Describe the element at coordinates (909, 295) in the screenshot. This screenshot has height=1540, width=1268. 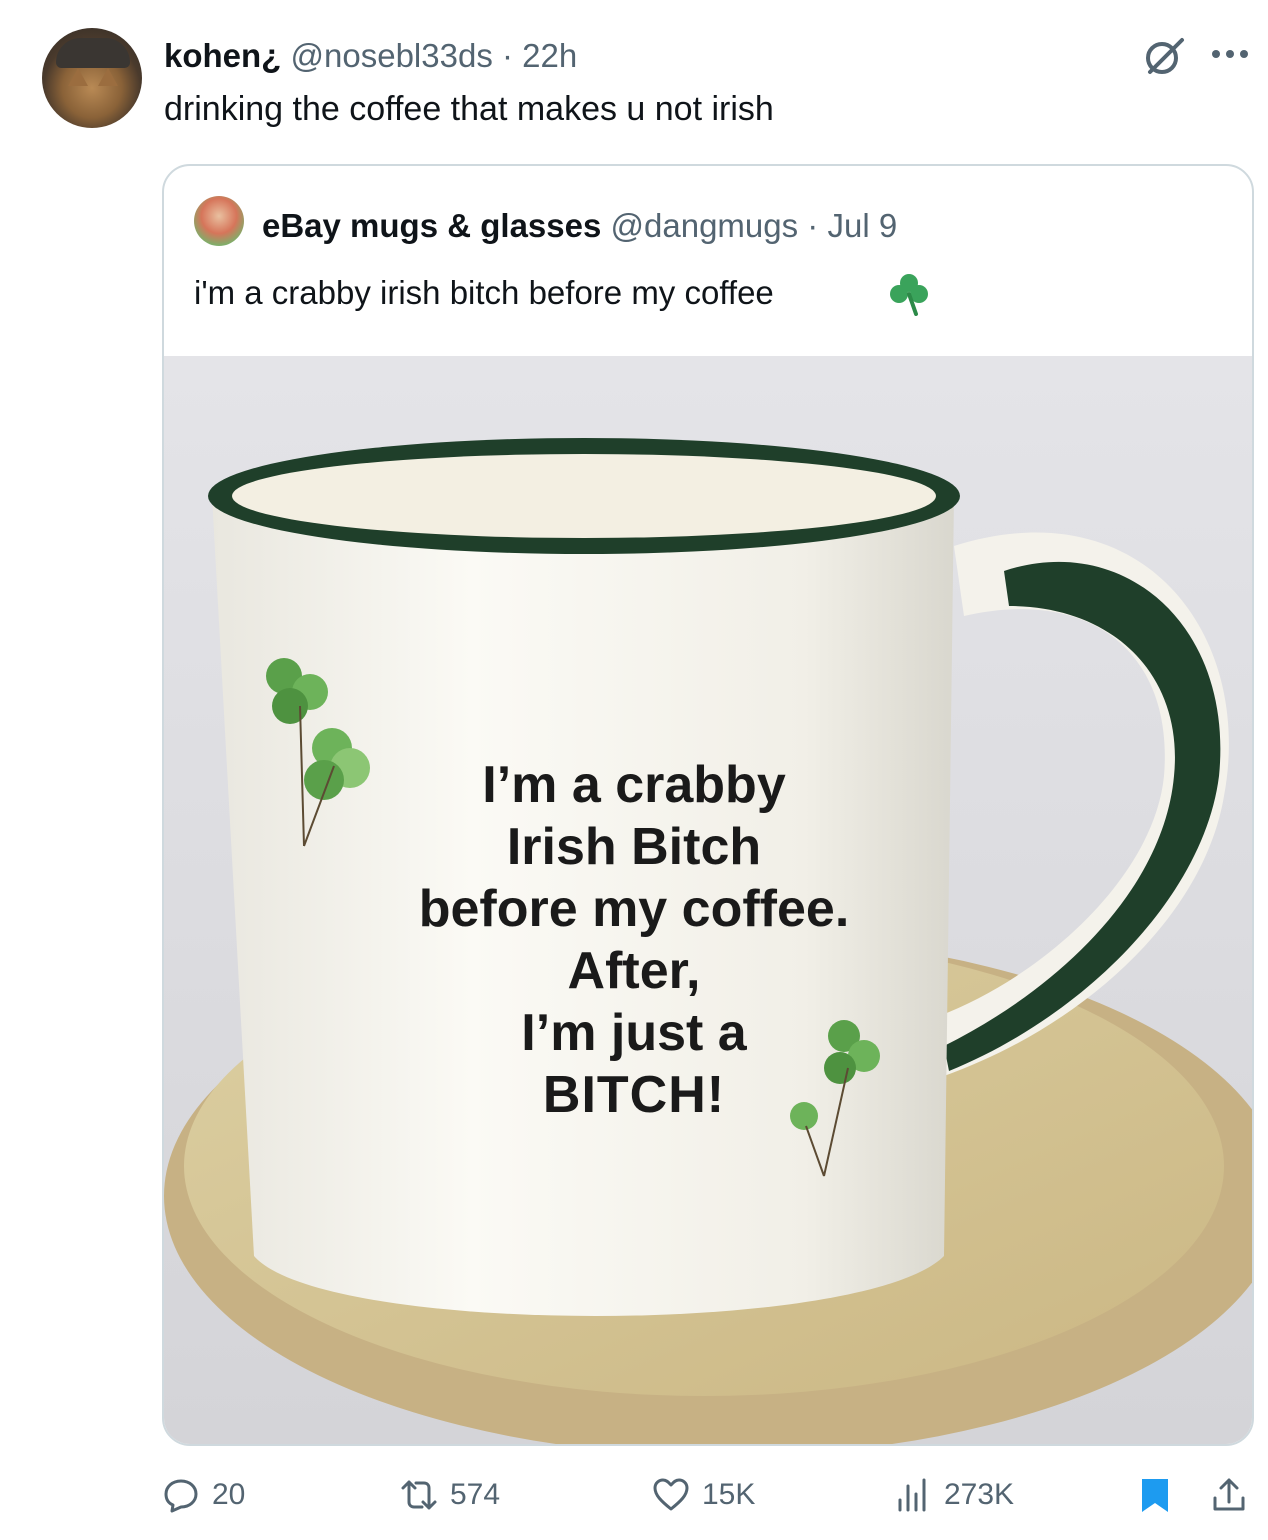
I see `shamrock-icon` at that location.